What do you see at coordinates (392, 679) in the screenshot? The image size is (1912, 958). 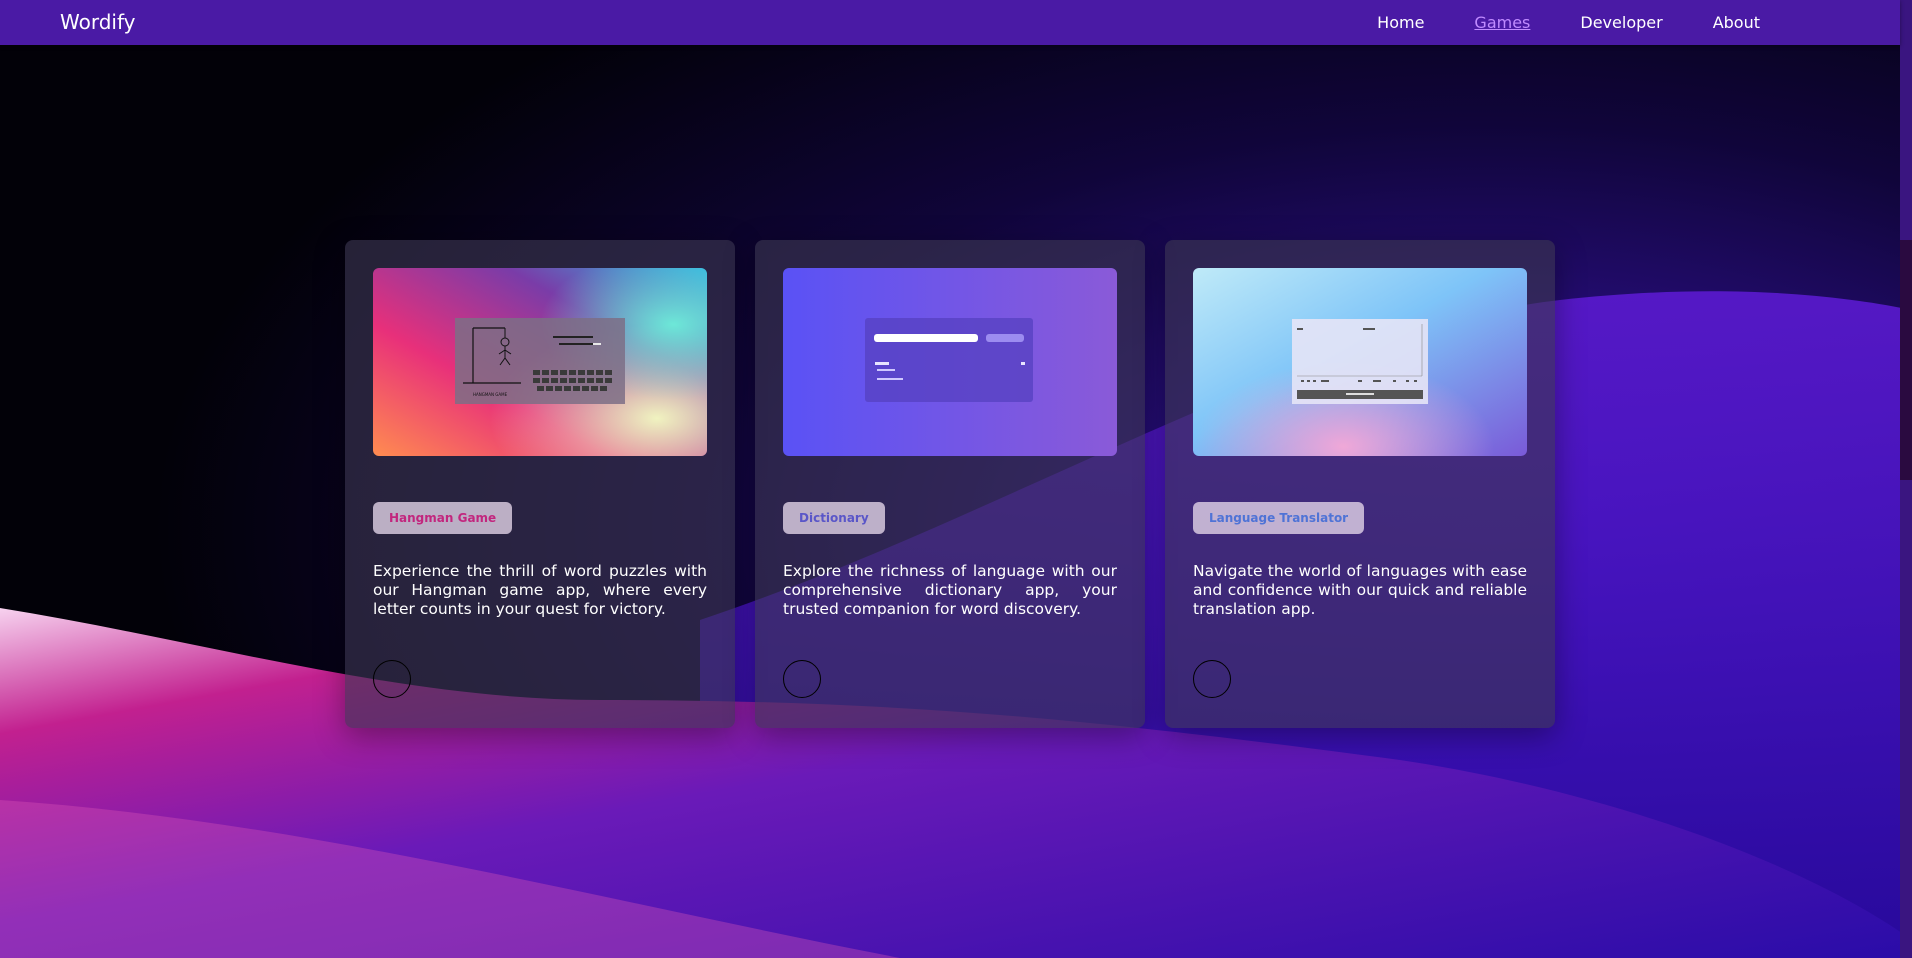 I see `hangman-open-button` at bounding box center [392, 679].